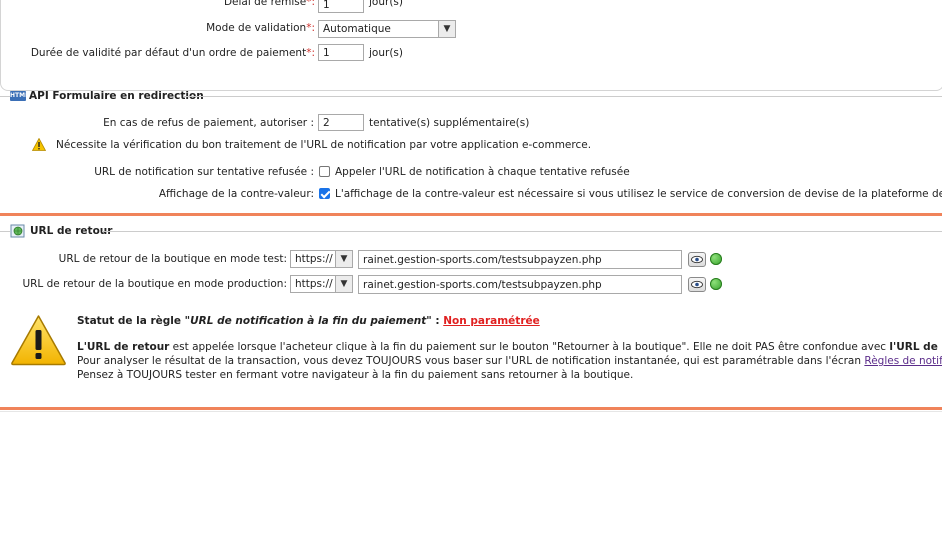  What do you see at coordinates (341, 122) in the screenshot?
I see `refusal-attempts-input` at bounding box center [341, 122].